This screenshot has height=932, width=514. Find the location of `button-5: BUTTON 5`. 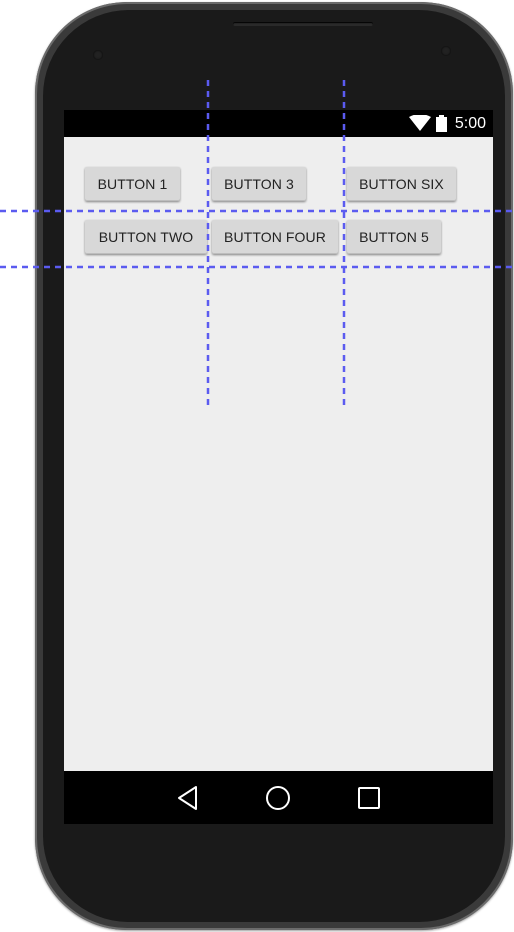

button-5: BUTTON 5 is located at coordinates (394, 237).